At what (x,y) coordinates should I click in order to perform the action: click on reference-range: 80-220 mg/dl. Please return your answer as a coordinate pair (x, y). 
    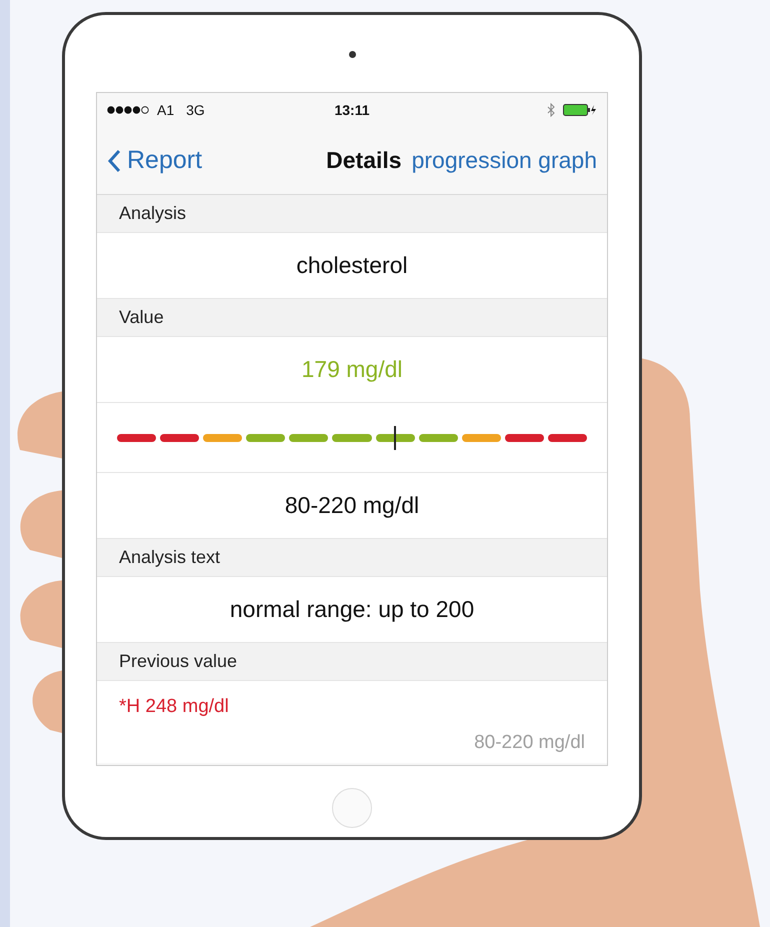
    Looking at the image, I should click on (529, 742).